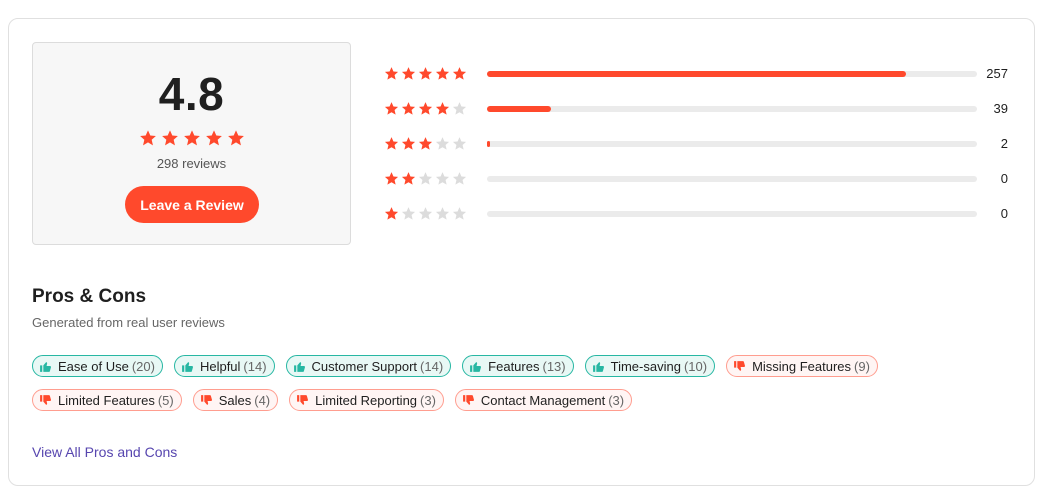 The height and width of the screenshot is (500, 1052). What do you see at coordinates (93, 366) in the screenshot?
I see `tag-label: Ease of Use` at bounding box center [93, 366].